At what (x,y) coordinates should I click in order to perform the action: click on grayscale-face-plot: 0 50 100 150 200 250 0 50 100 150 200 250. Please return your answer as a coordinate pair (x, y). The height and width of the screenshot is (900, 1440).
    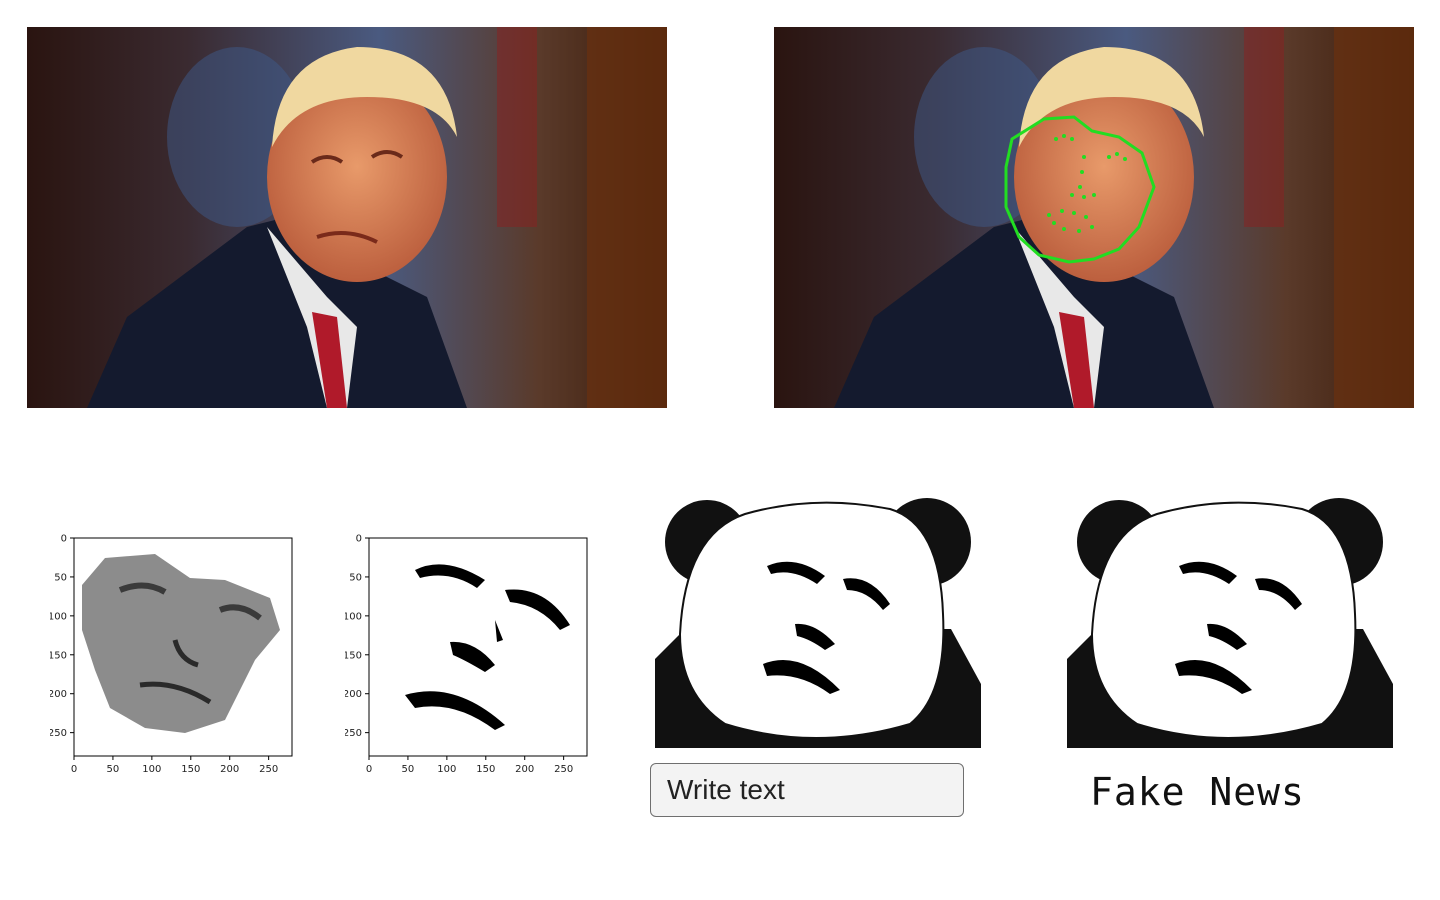
    Looking at the image, I should click on (185, 655).